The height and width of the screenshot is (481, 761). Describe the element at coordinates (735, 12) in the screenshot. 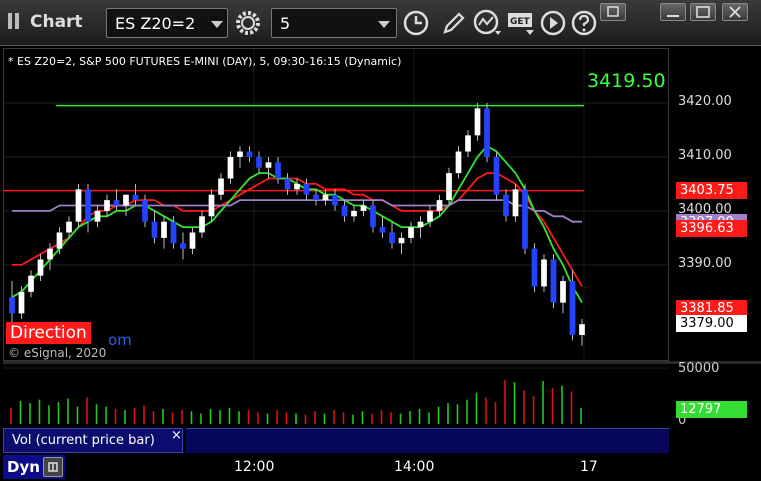

I see `close-icon` at that location.